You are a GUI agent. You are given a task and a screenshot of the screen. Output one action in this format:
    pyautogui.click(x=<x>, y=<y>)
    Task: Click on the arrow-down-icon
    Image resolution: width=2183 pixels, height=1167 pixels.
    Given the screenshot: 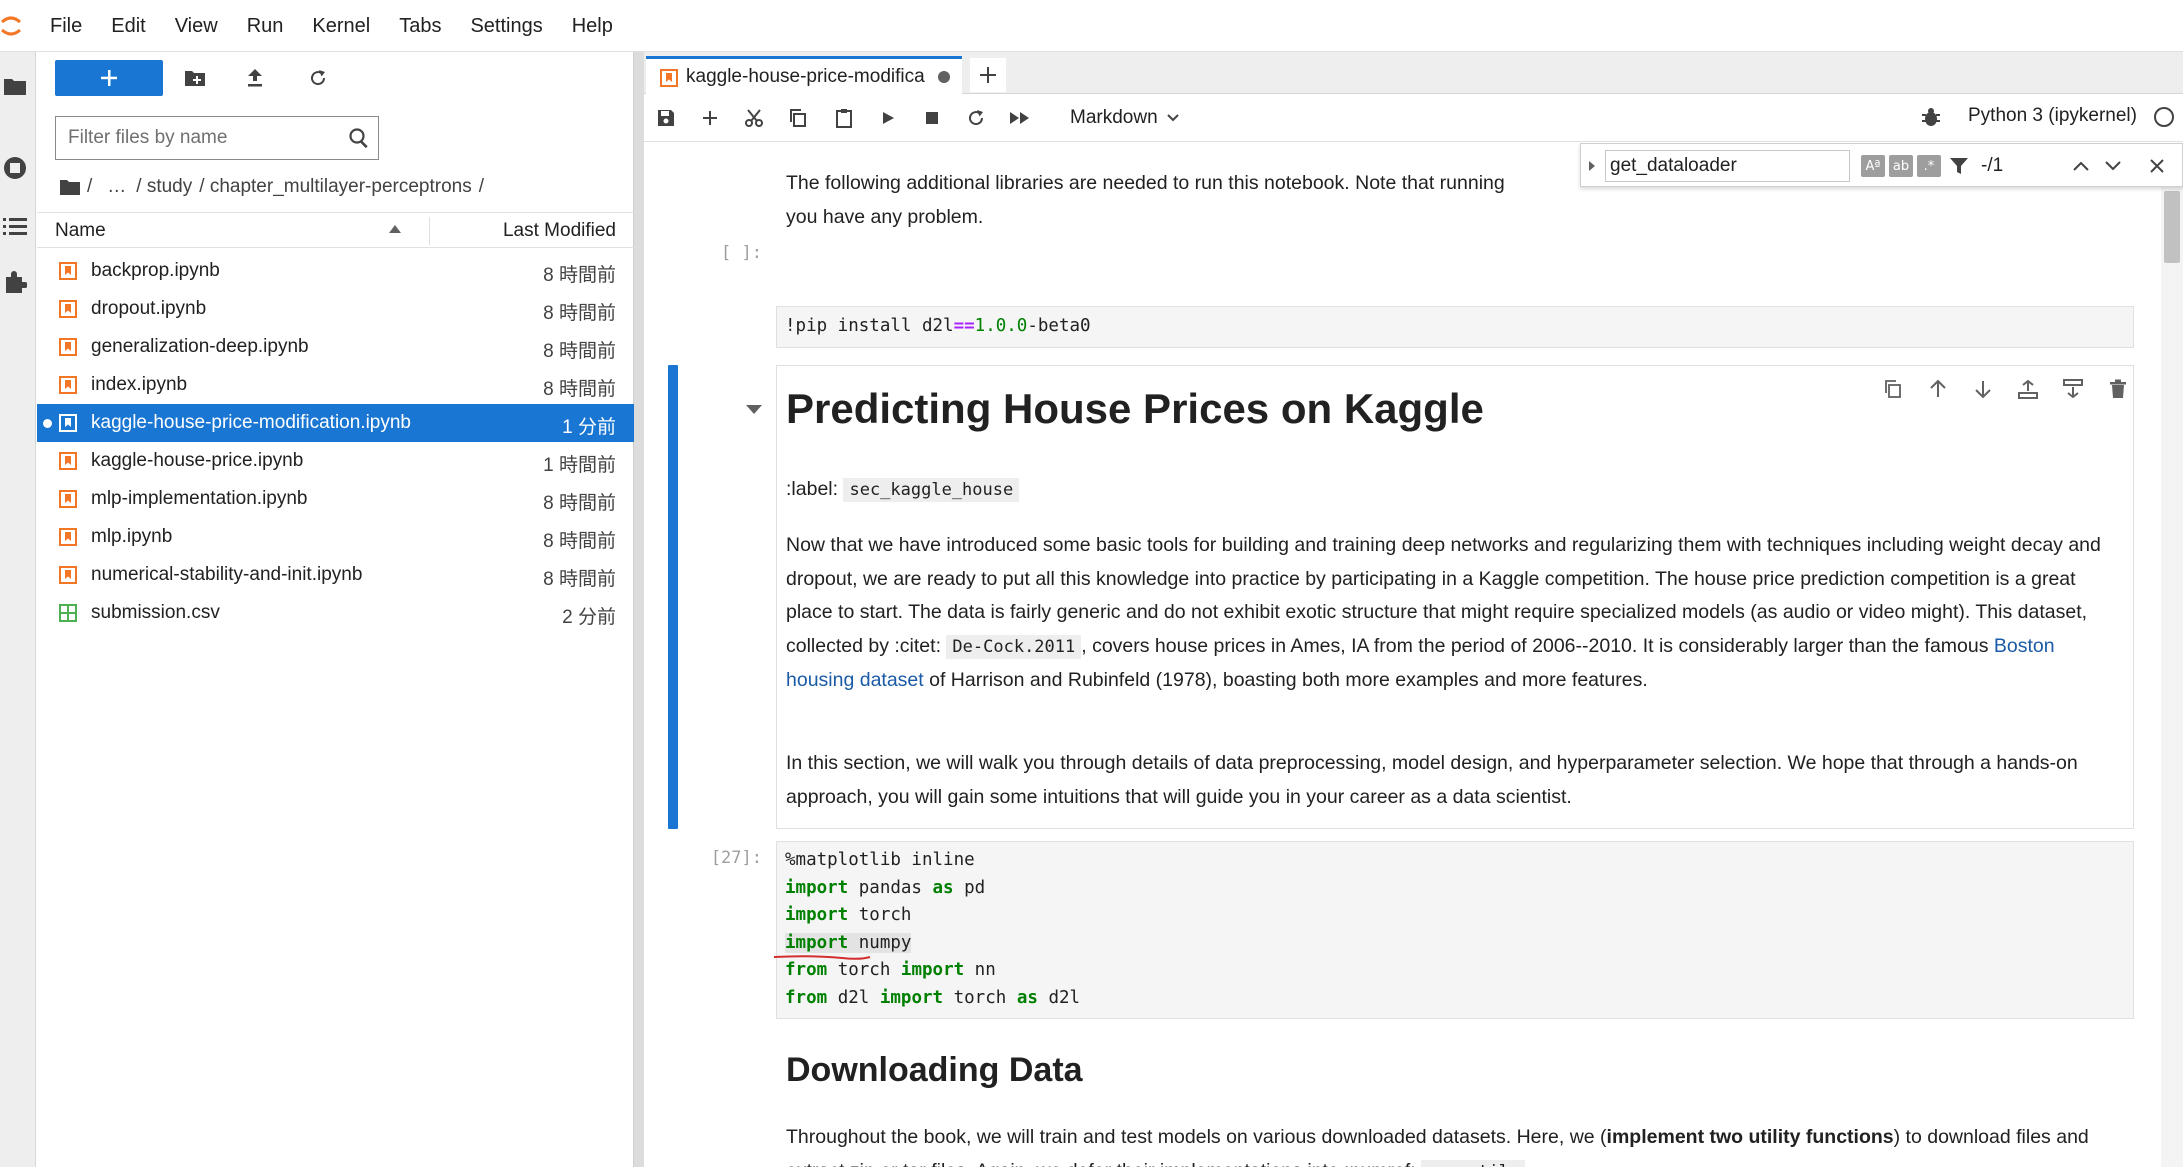 What is the action you would take?
    pyautogui.click(x=1982, y=390)
    